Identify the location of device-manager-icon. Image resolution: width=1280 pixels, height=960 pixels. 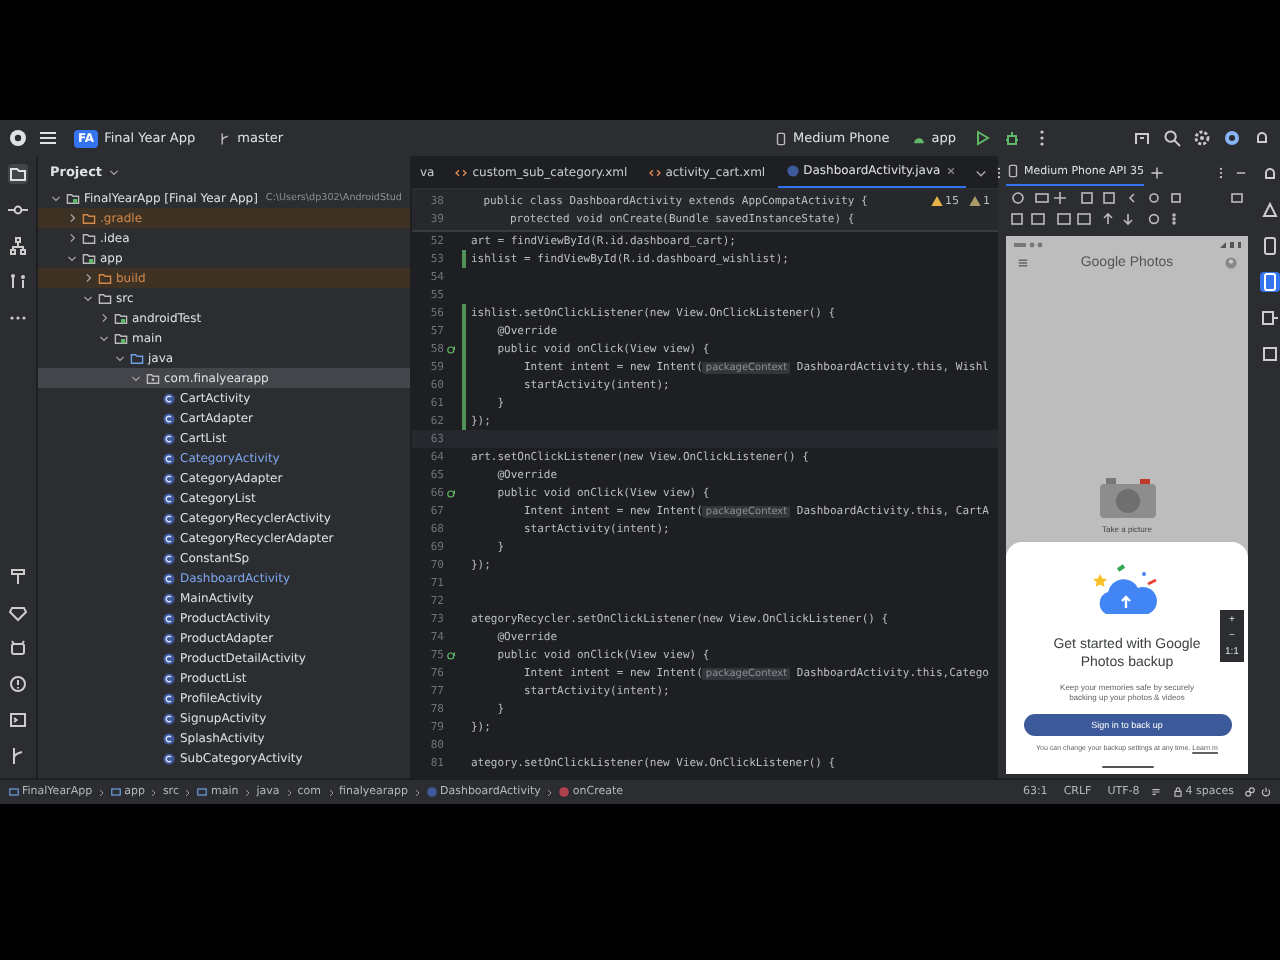
(1269, 246).